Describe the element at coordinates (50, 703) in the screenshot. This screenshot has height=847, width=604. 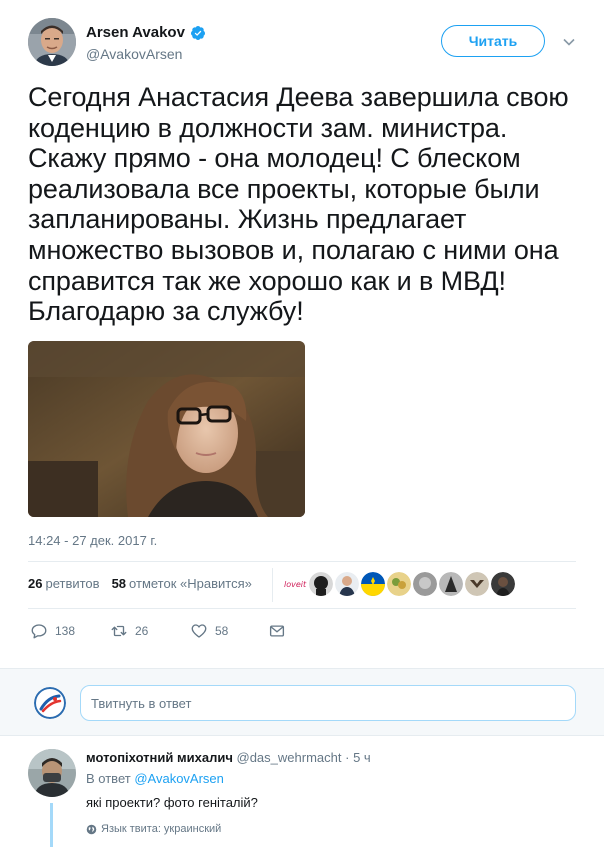
I see `current-user-avatar` at that location.